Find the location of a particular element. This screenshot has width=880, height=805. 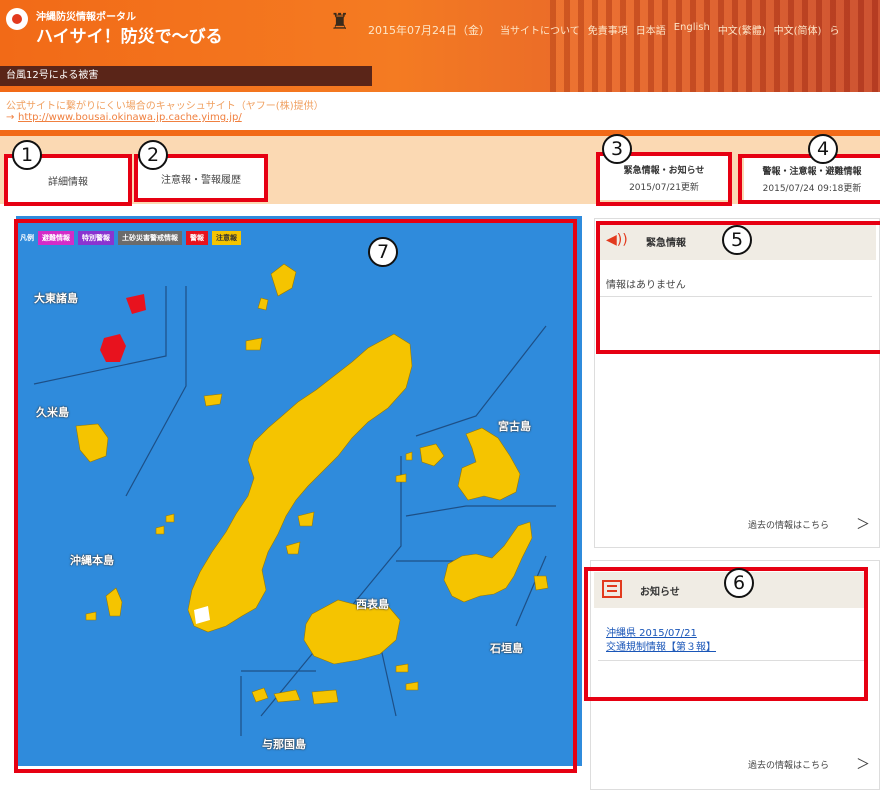

header-decoration is located at coordinates (715, 46).